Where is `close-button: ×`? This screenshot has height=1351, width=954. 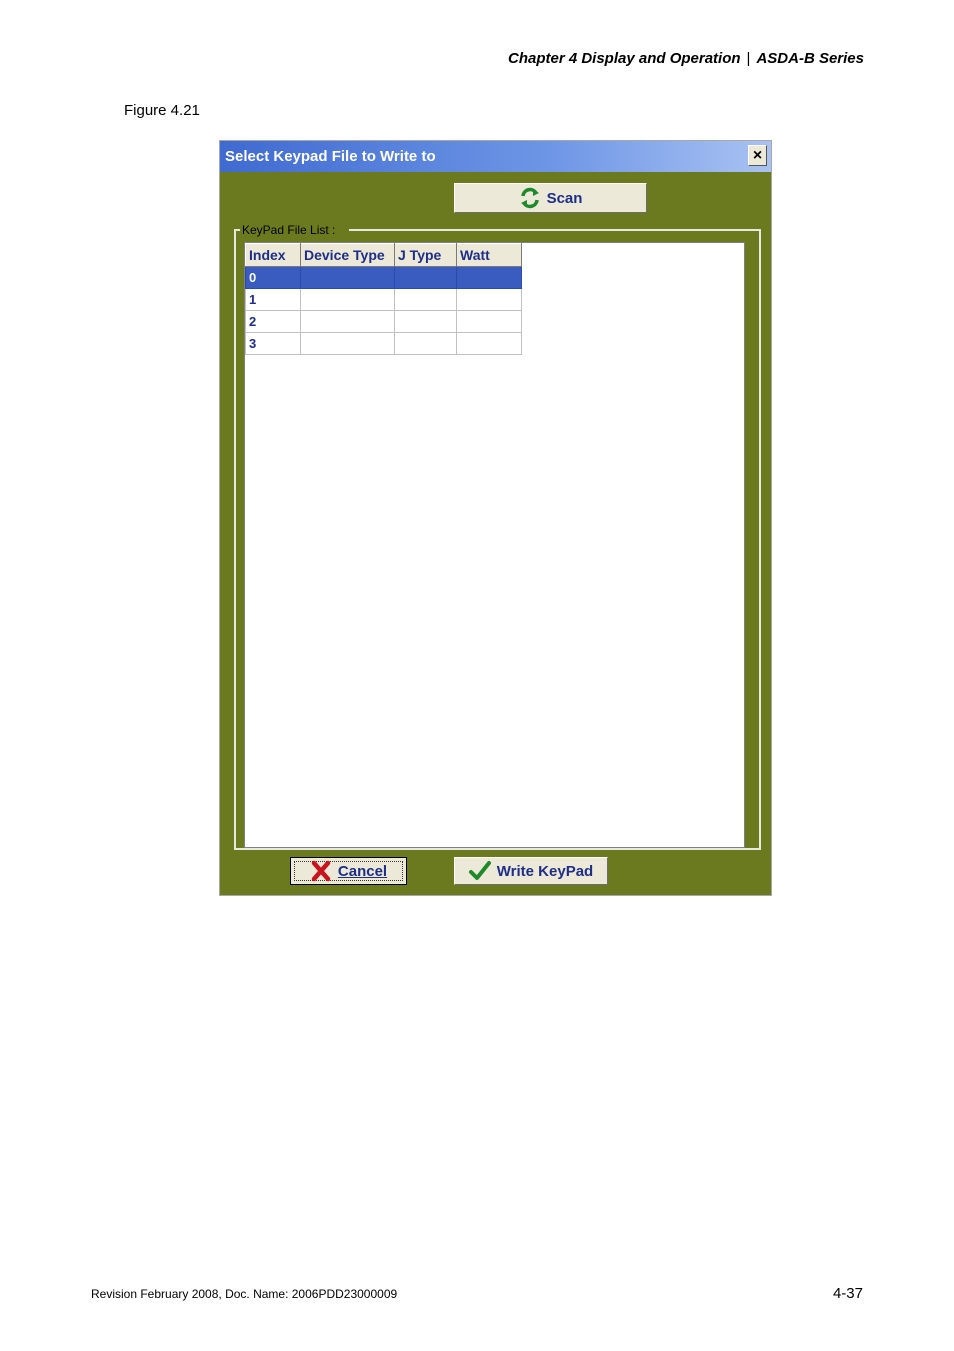
close-button: × is located at coordinates (757, 155).